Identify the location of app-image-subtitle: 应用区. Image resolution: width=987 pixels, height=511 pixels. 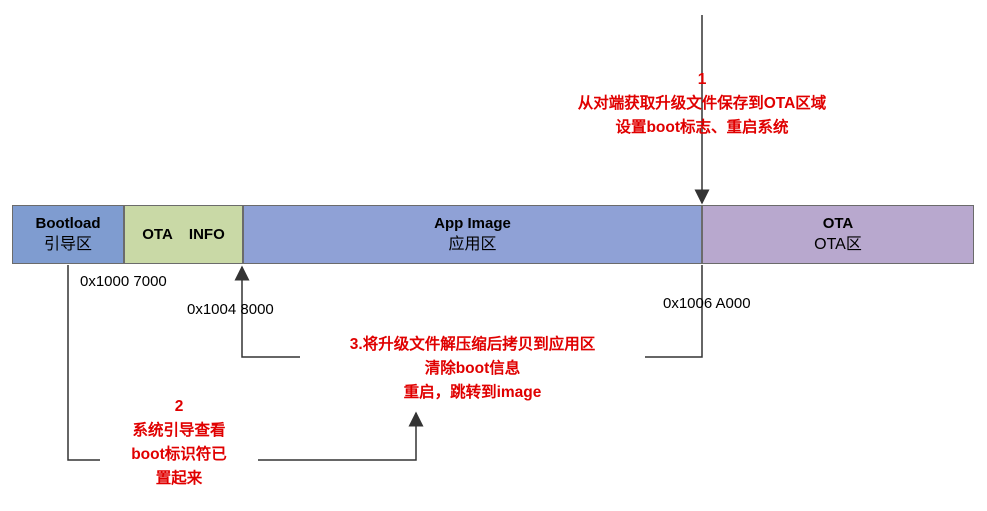
(472, 244).